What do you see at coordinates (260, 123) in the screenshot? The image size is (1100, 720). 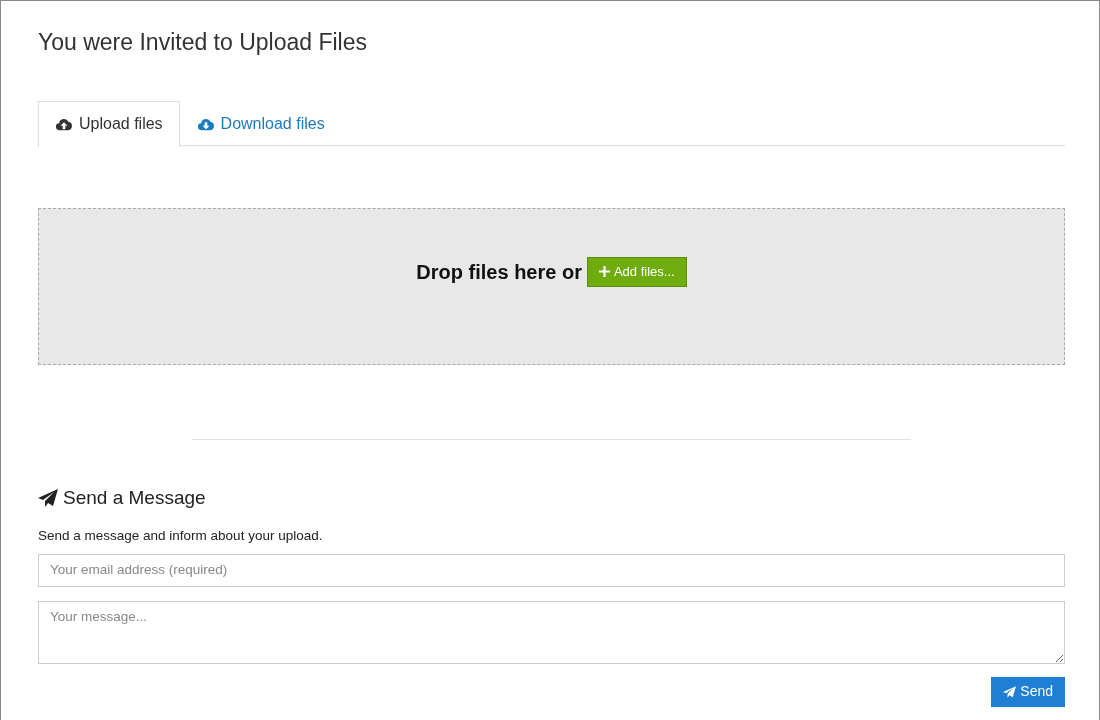 I see `tab: Download files` at bounding box center [260, 123].